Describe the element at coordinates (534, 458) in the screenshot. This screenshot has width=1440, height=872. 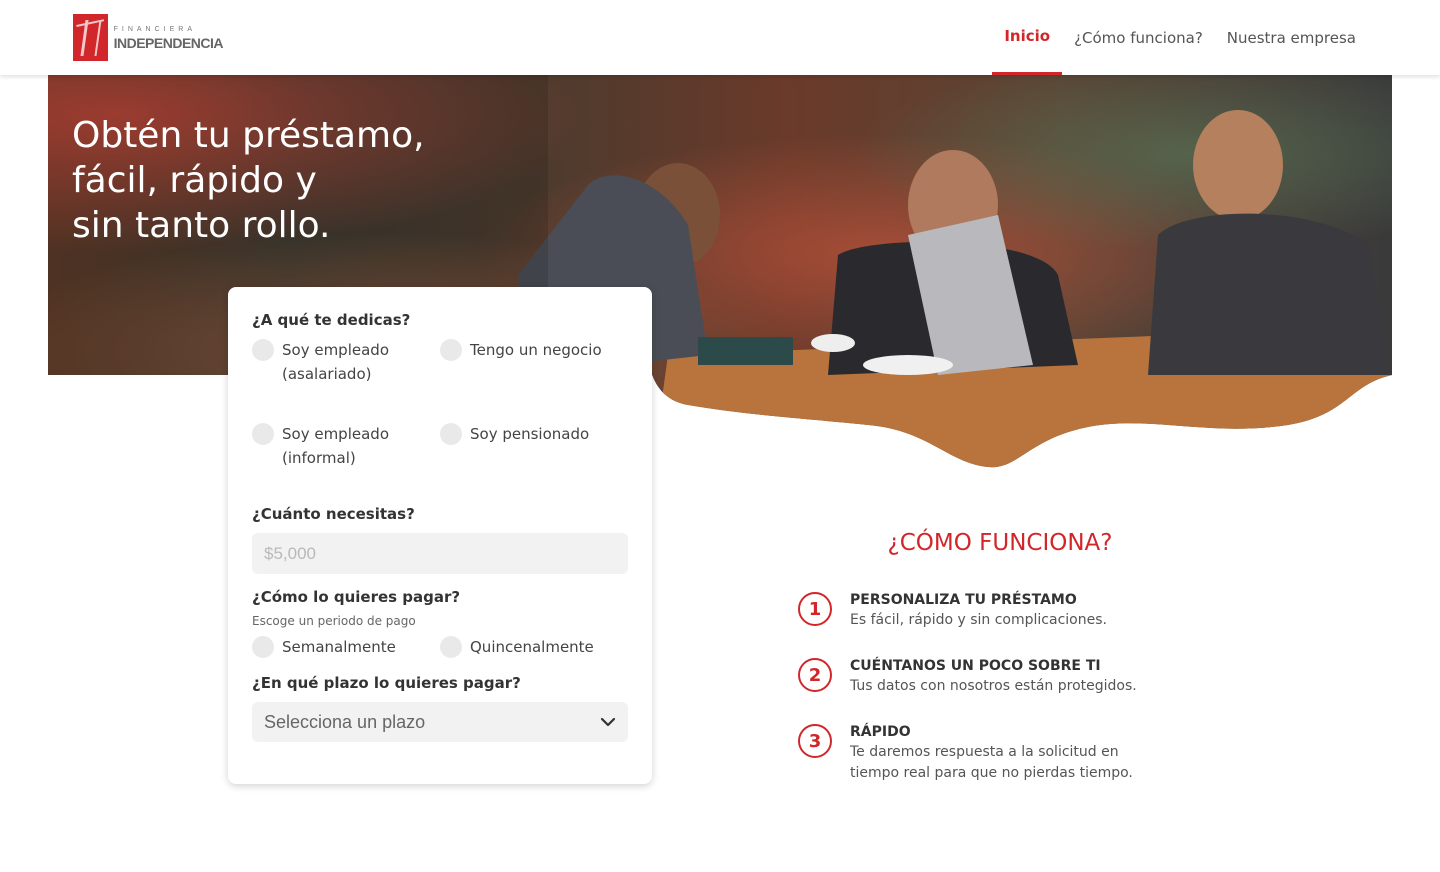
I see `occupation-radio-pensionado: Soy pensionado` at that location.